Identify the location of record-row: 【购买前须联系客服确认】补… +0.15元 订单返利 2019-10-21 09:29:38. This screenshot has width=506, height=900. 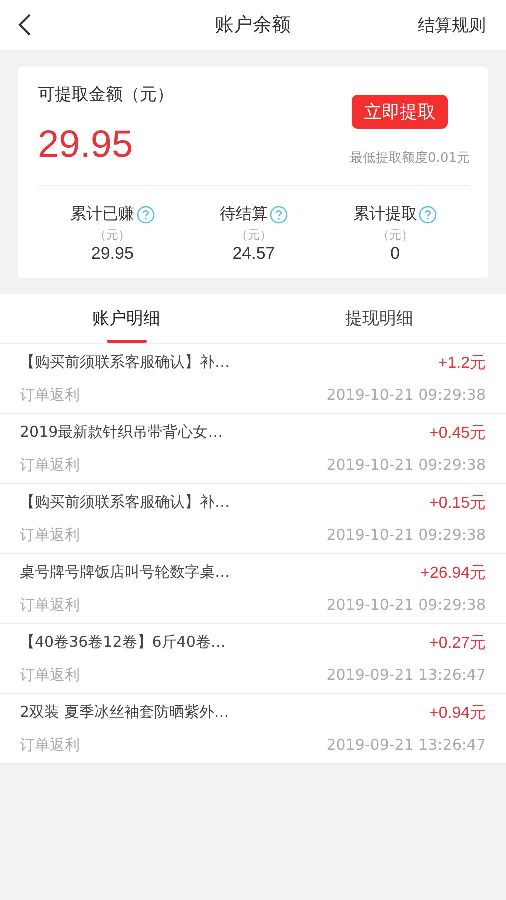
(253, 519).